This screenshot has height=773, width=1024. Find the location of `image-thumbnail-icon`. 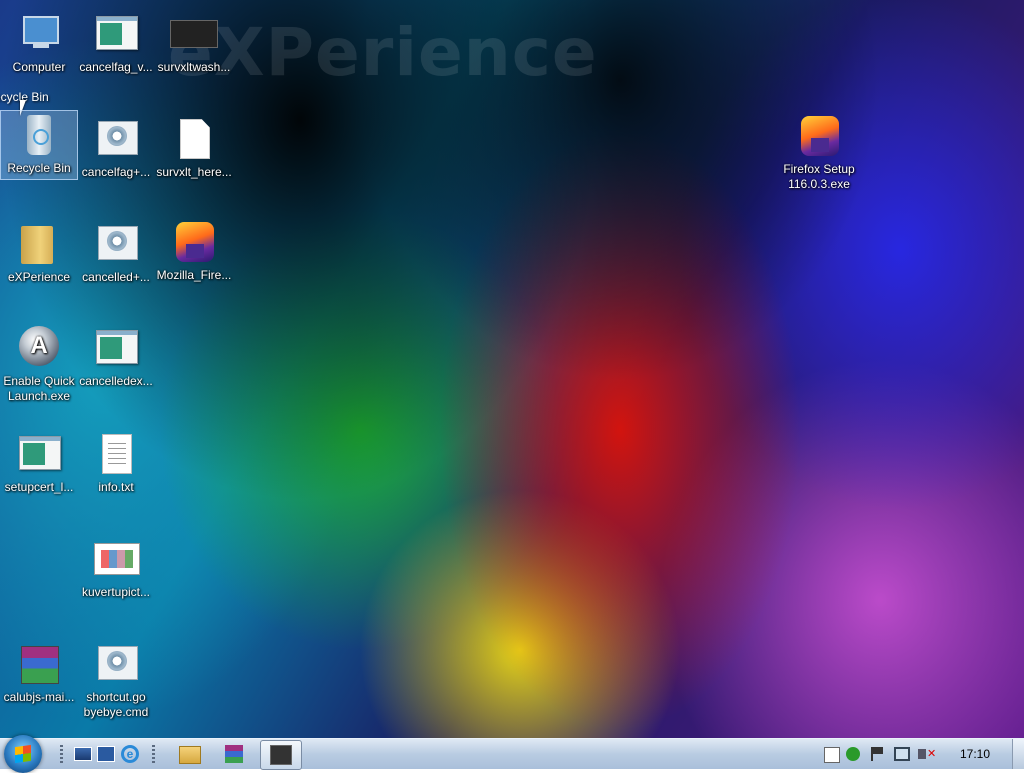

image-thumbnail-icon is located at coordinates (194, 34).